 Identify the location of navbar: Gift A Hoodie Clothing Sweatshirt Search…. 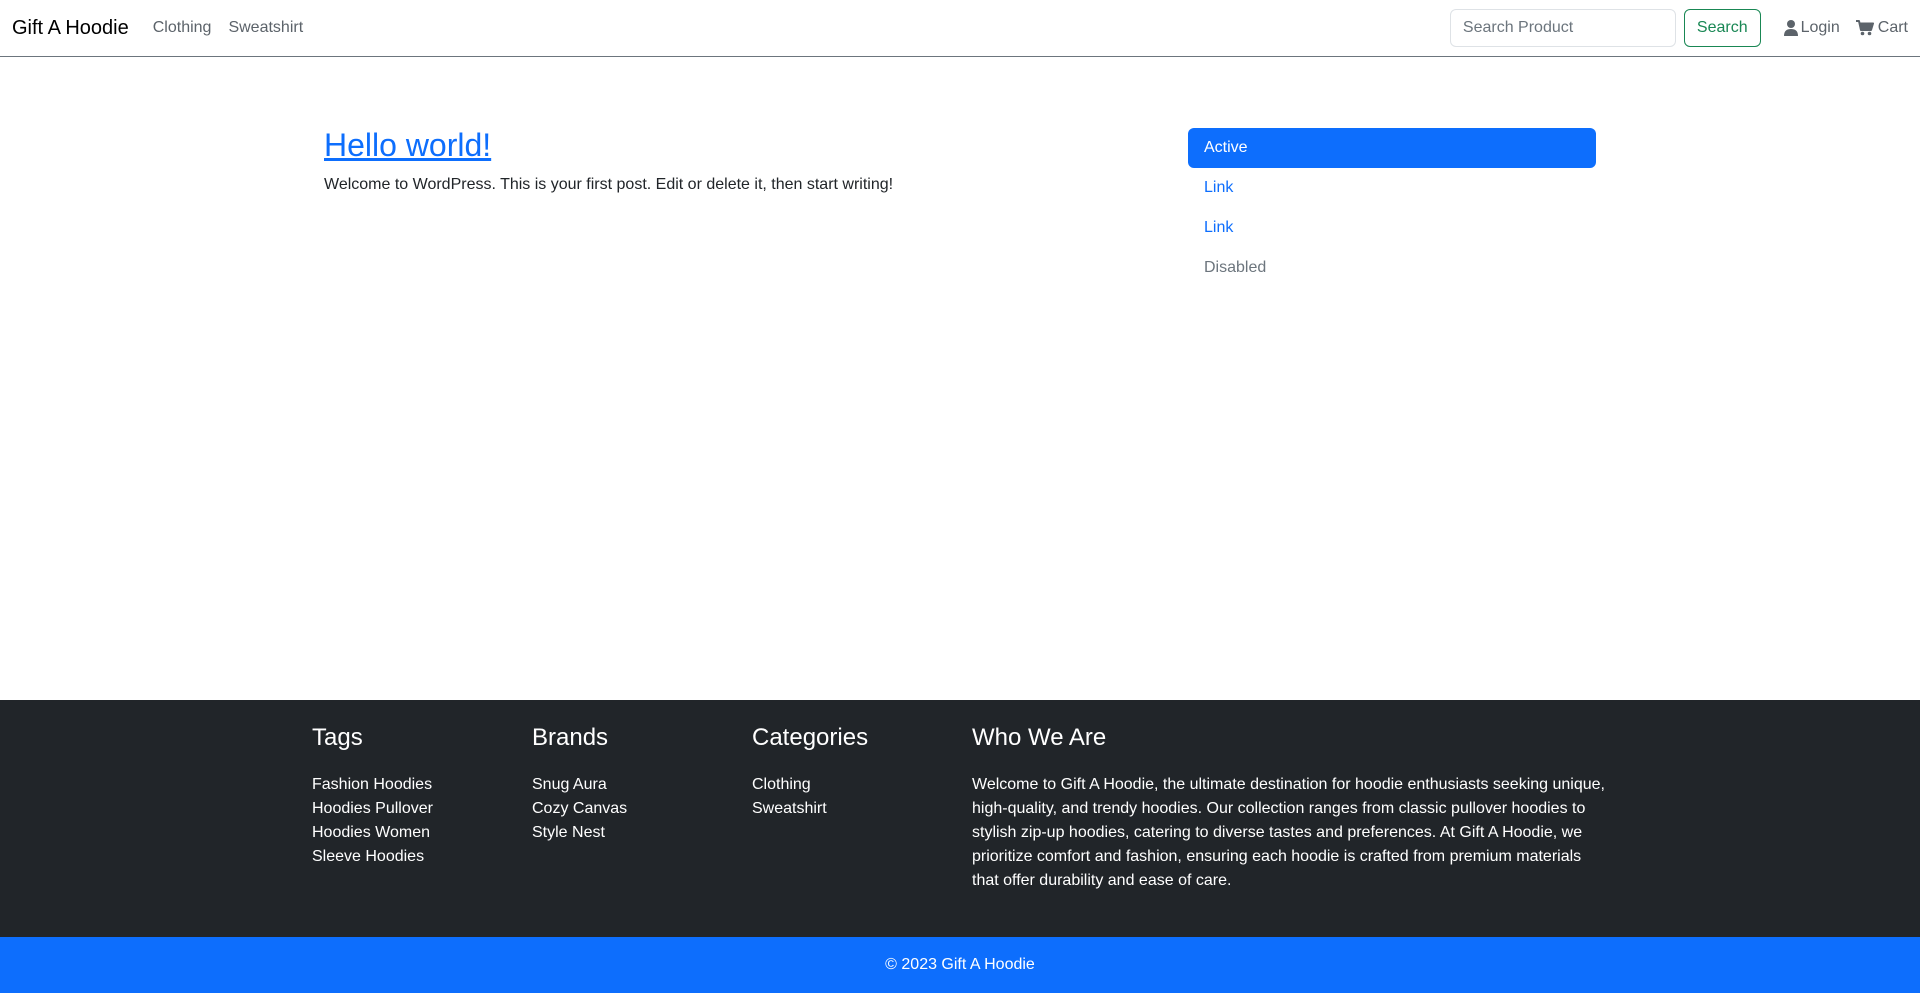
(960, 28).